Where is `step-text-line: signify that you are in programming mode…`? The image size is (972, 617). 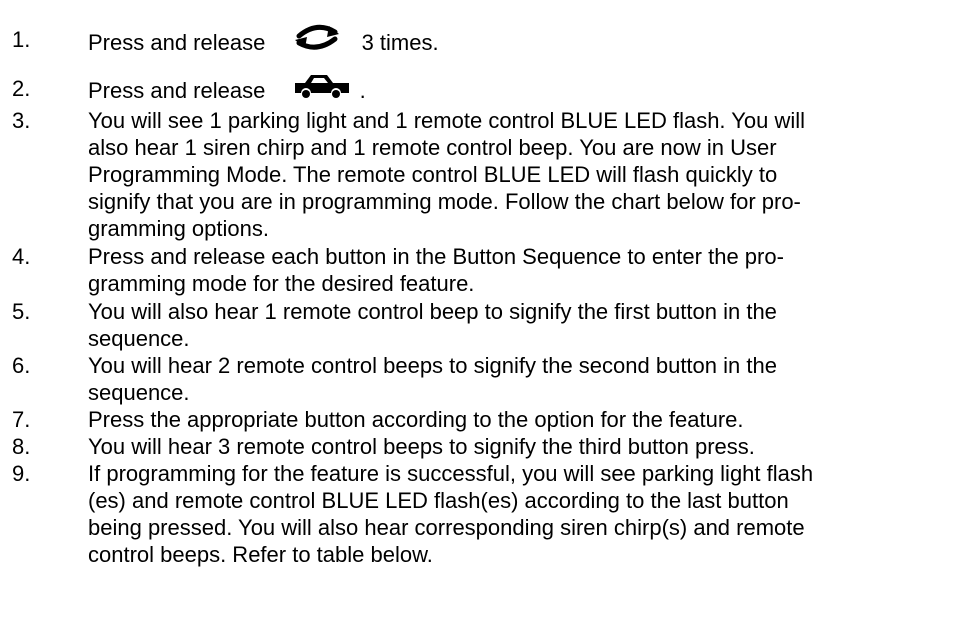 step-text-line: signify that you are in programming mode… is located at coordinates (444, 201).